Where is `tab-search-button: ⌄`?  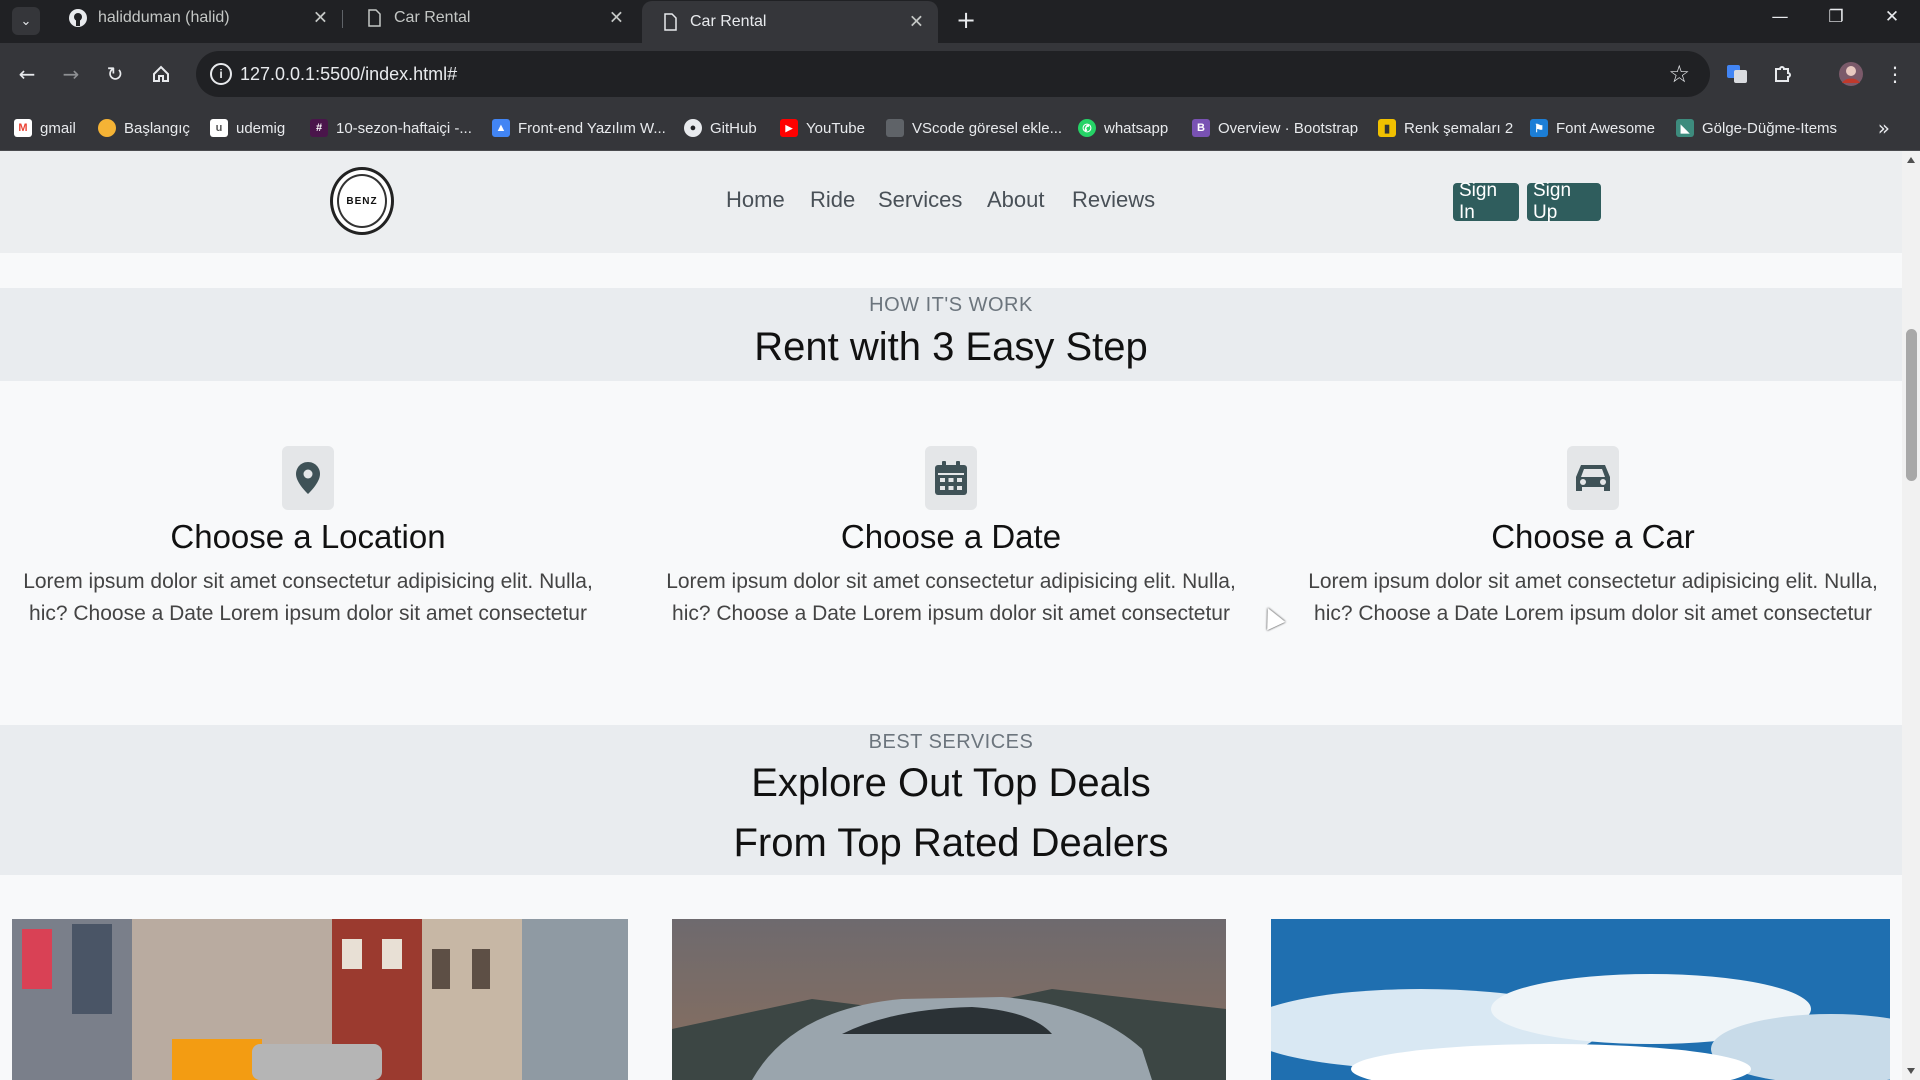 tab-search-button: ⌄ is located at coordinates (26, 21).